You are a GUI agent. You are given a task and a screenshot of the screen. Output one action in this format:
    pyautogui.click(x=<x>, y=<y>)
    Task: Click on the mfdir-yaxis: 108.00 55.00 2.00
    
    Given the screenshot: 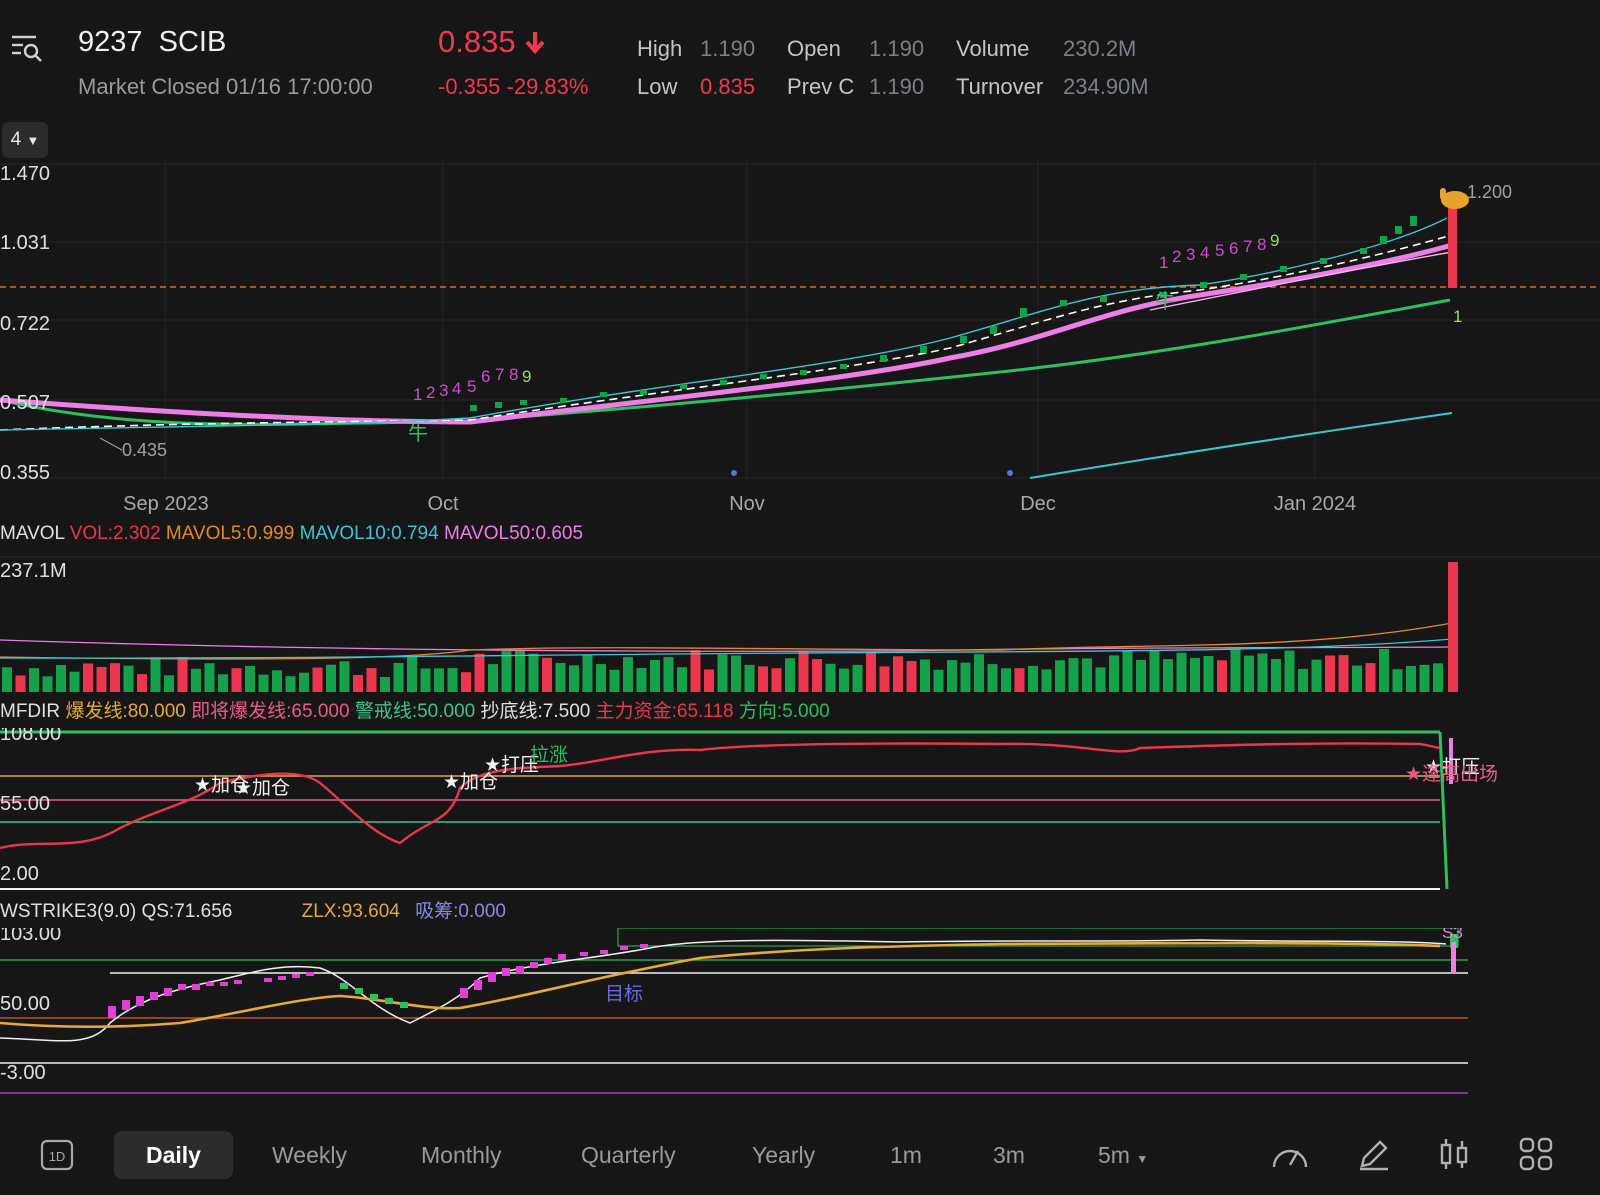 What is the action you would take?
    pyautogui.click(x=30, y=806)
    